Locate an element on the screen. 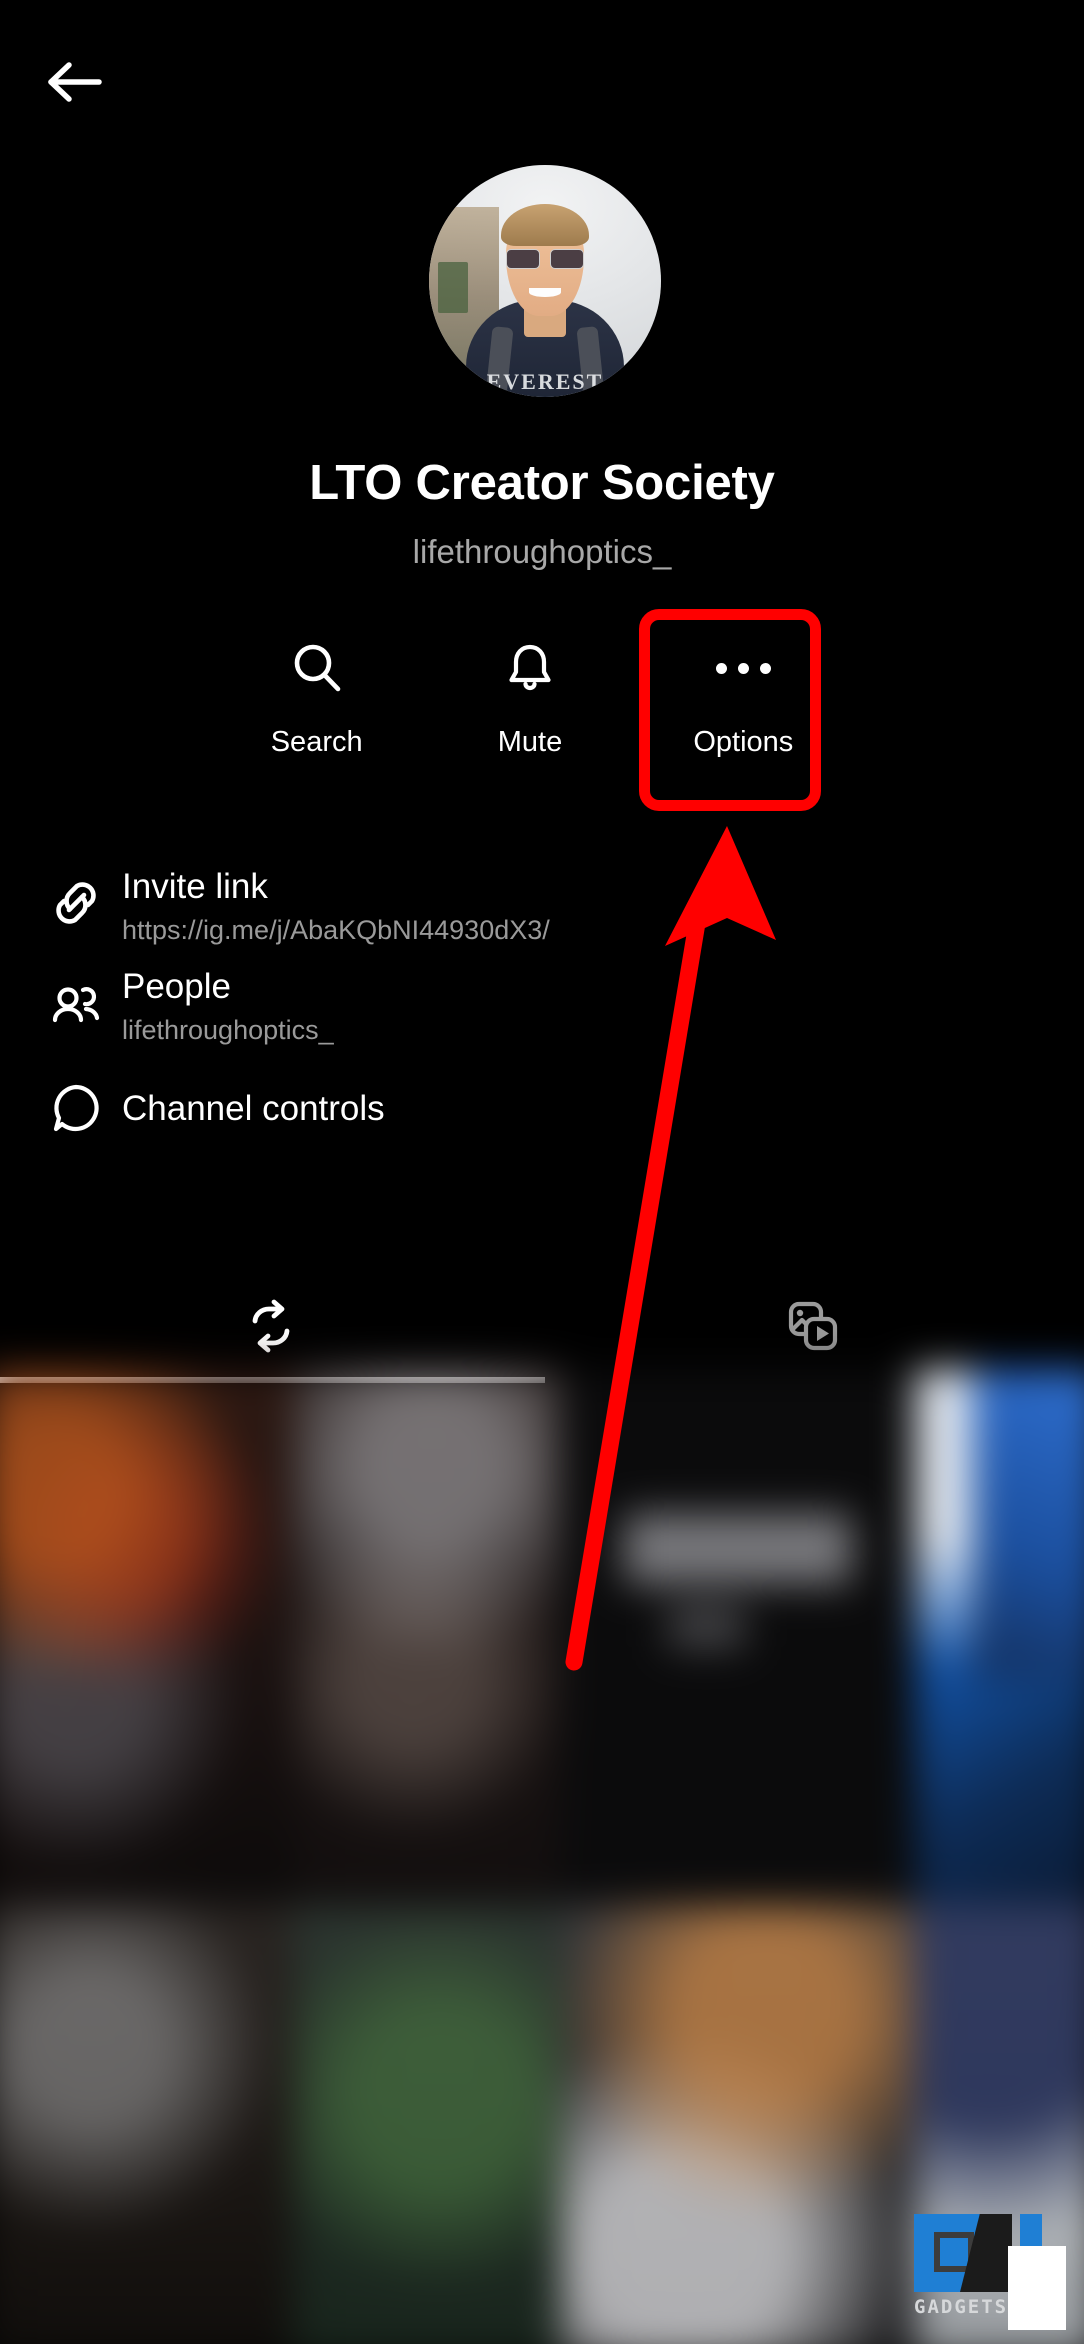 This screenshot has height=2344, width=1084. link-icon is located at coordinates (76, 898).